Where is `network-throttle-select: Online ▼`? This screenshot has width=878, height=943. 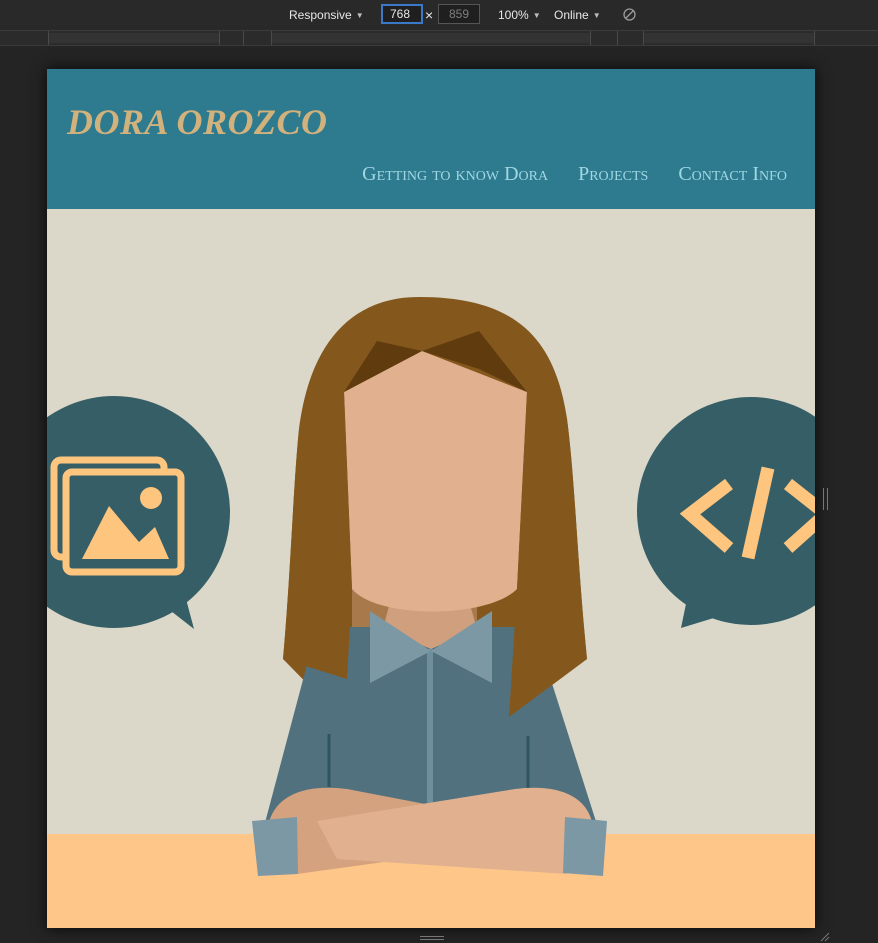
network-throttle-select: Online ▼ is located at coordinates (577, 15).